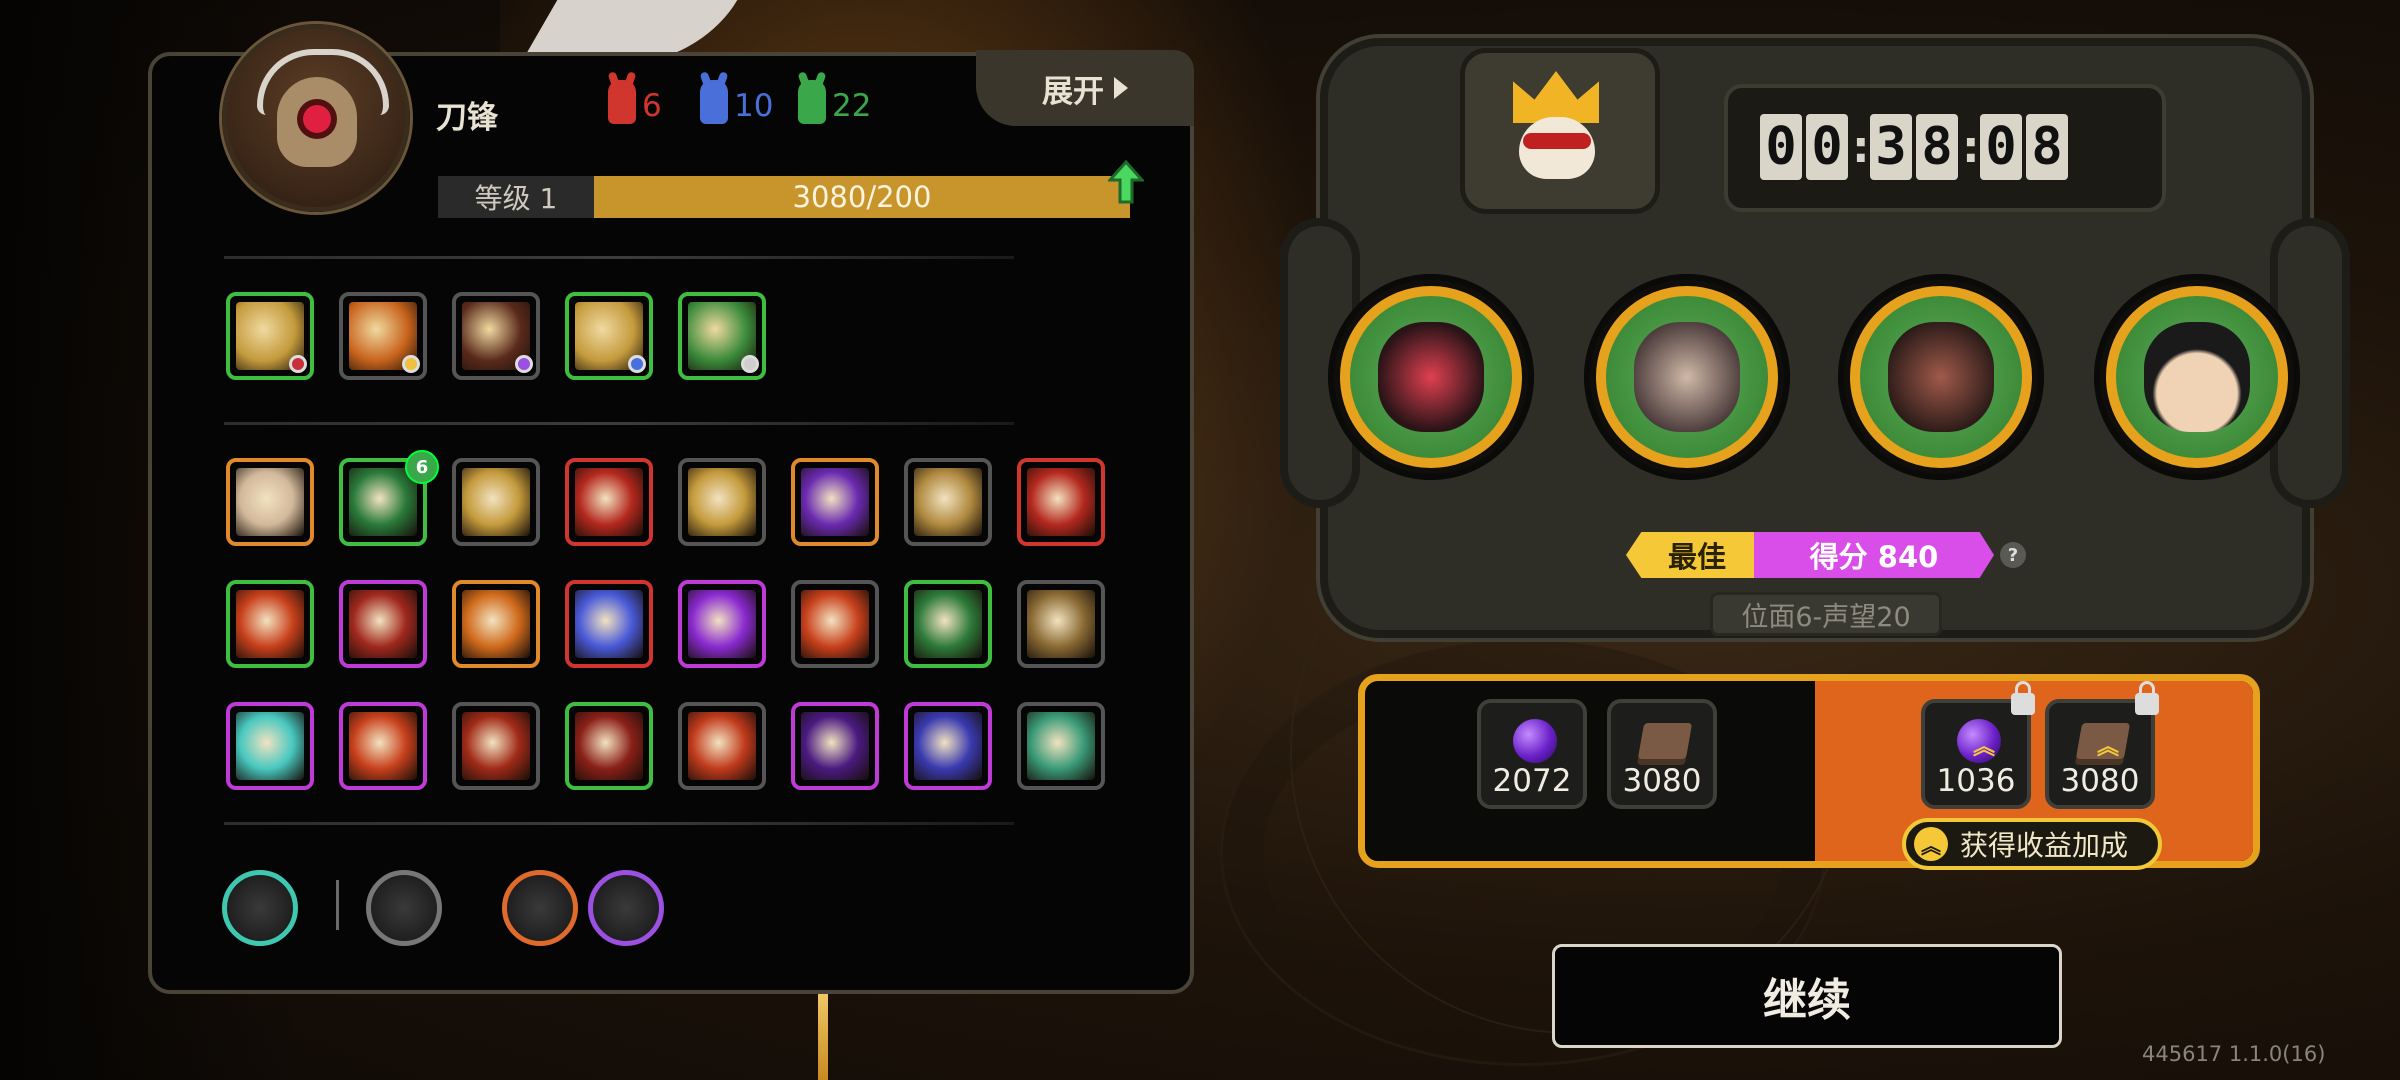 Image resolution: width=2400 pixels, height=1080 pixels. I want to click on lightning-strike-icon, so click(496, 502).